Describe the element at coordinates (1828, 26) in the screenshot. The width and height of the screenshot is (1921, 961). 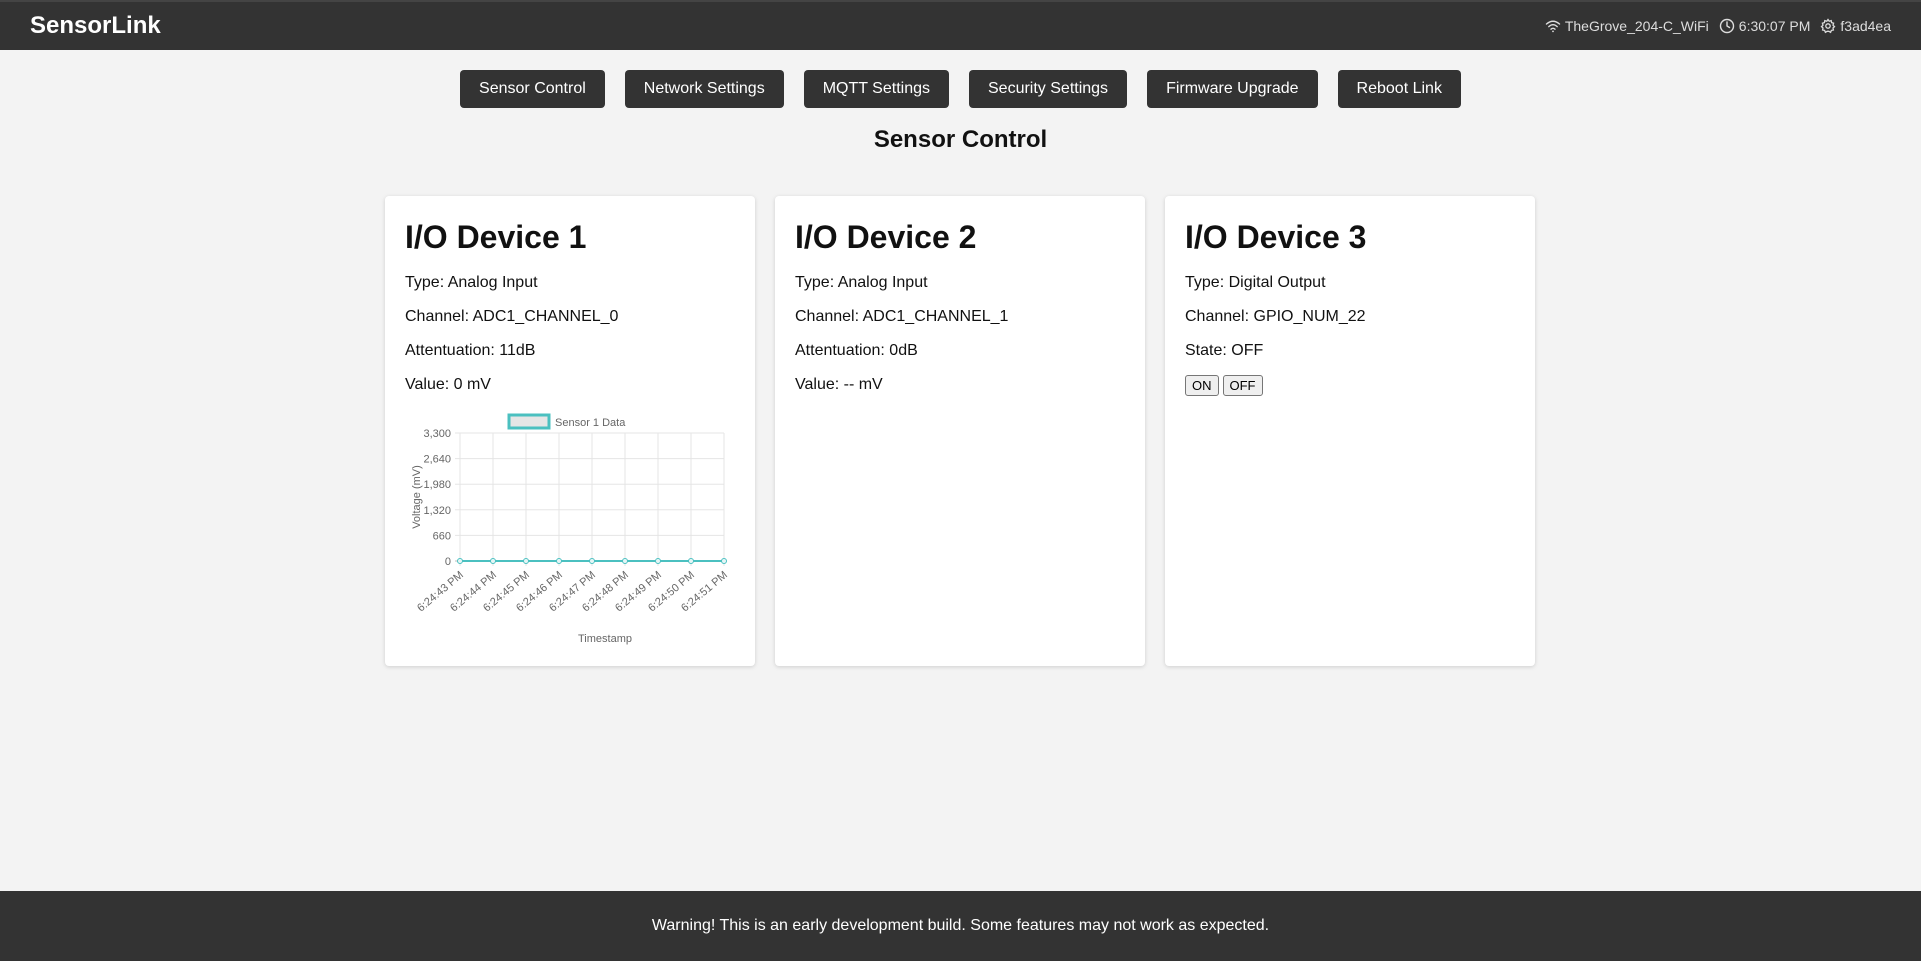
I see `gear-icon` at that location.